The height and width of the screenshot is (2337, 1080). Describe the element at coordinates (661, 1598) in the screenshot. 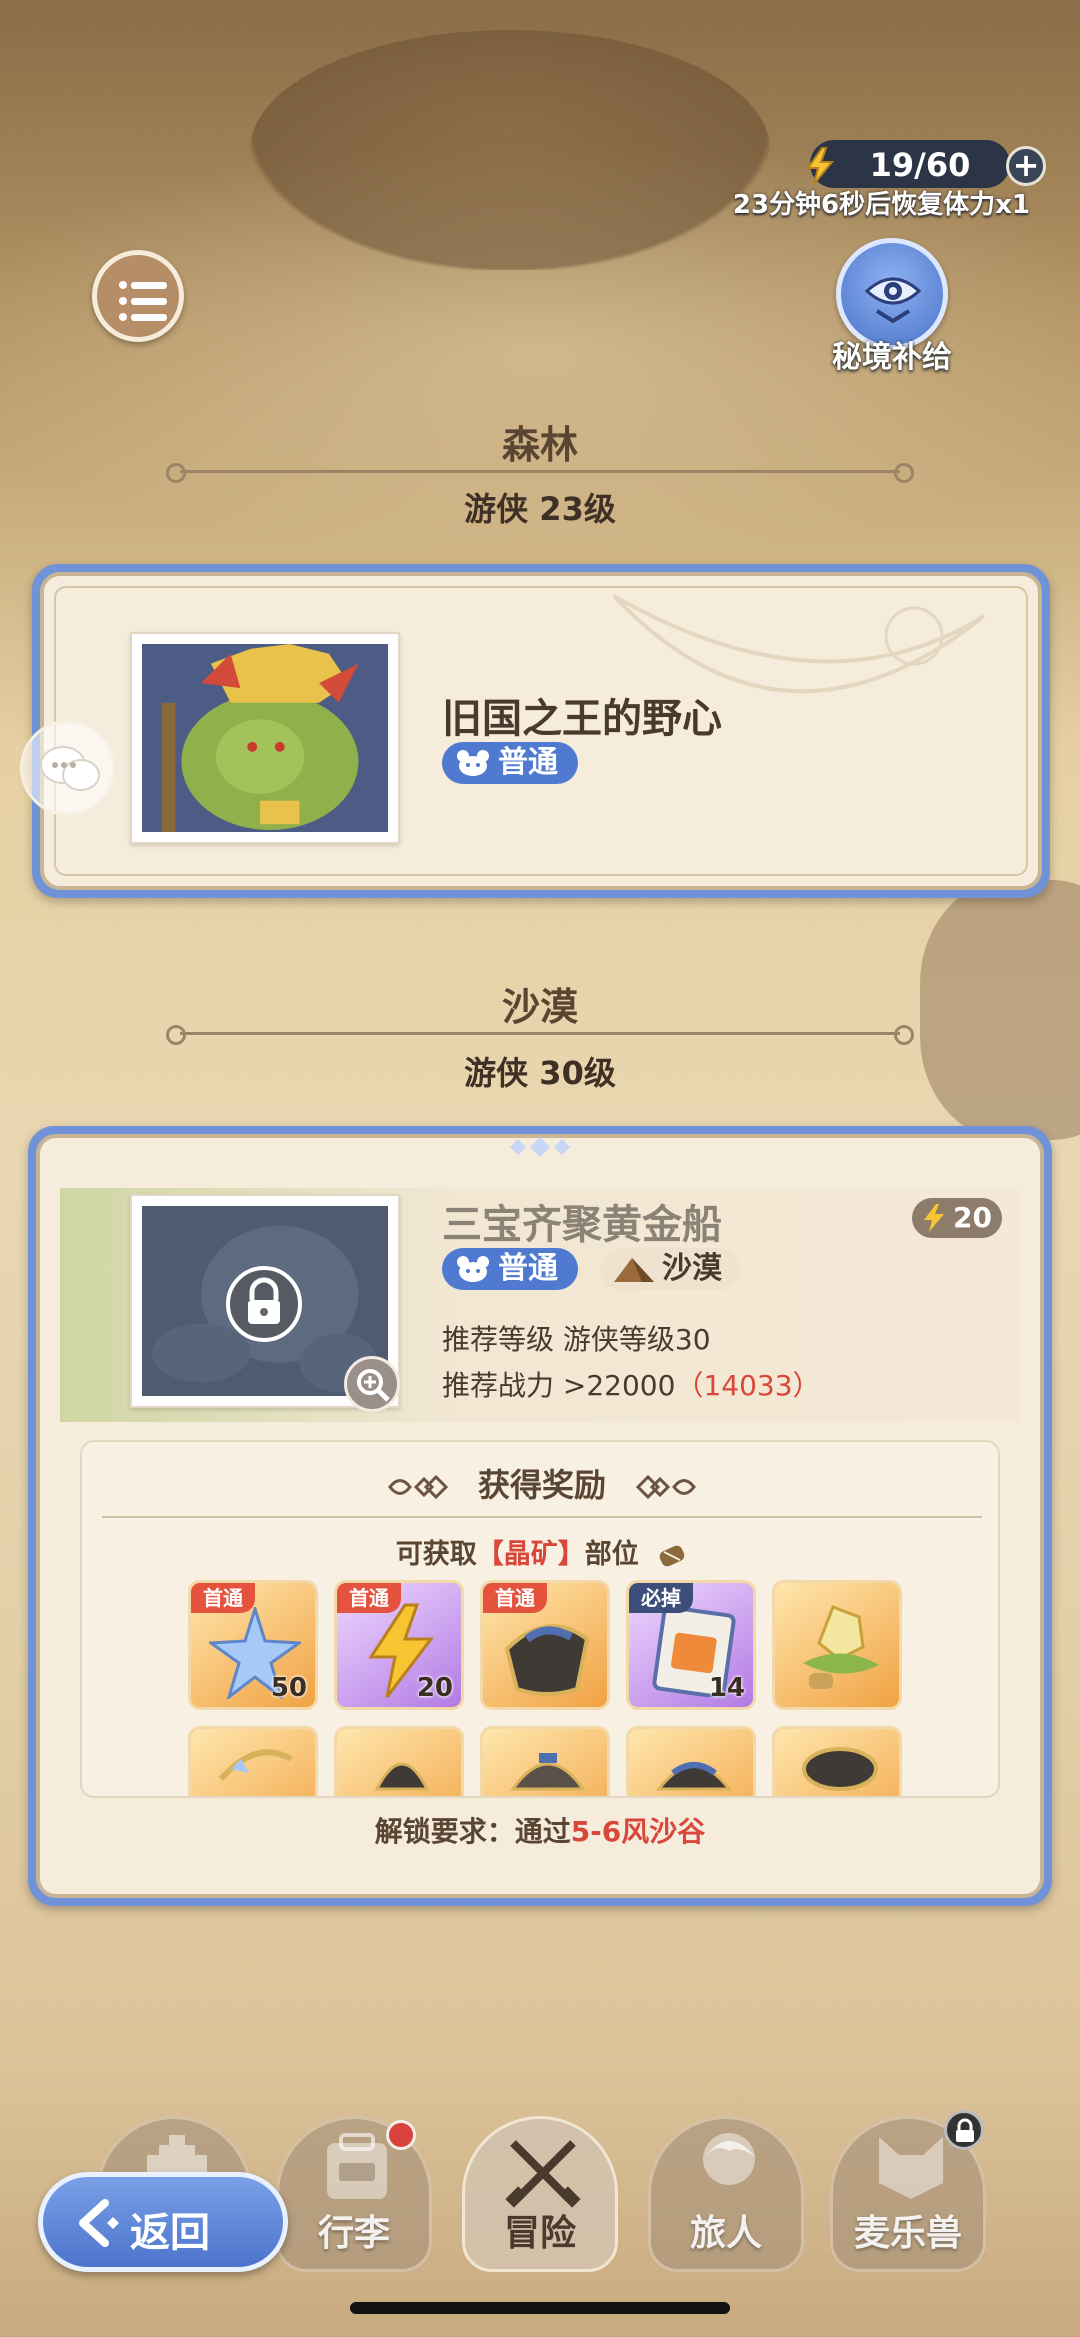

I see `reward-tag: 必掉` at that location.